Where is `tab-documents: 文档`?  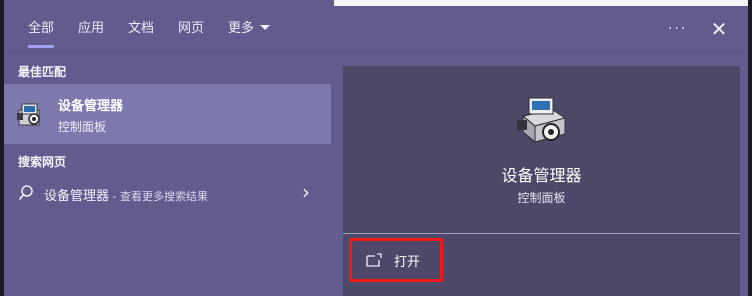
tab-documents: 文档 is located at coordinates (141, 29).